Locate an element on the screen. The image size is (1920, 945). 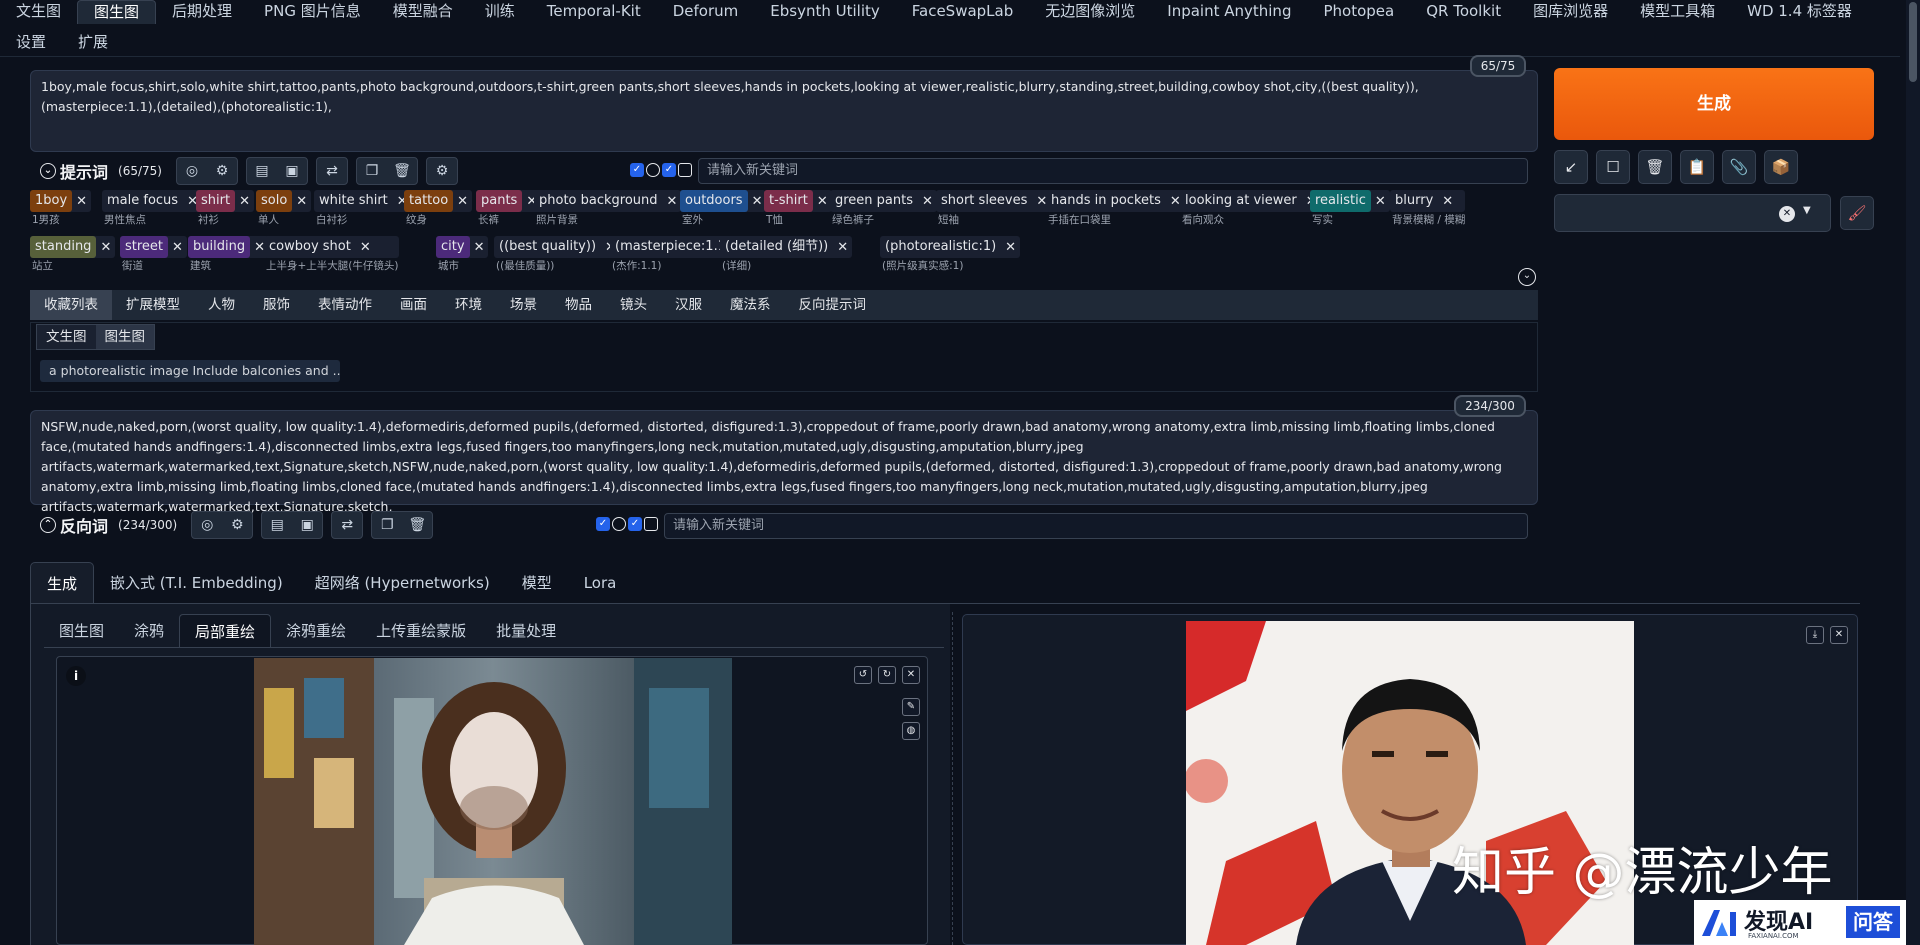
tag-text: (detailed (细节)) is located at coordinates (776, 247).